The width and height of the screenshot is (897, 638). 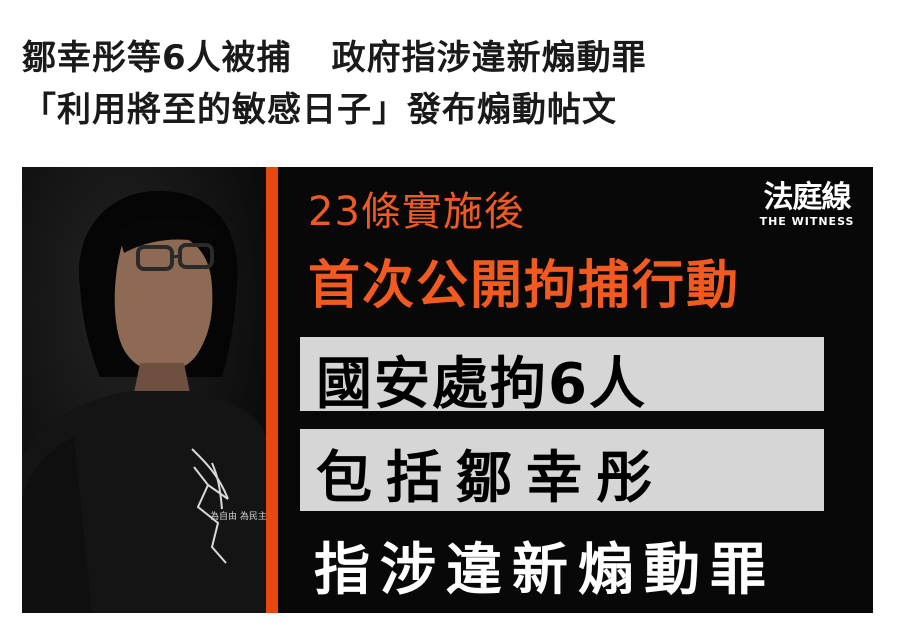 I want to click on graphic-lead: 首次公開拘捕行動, so click(x=524, y=286).